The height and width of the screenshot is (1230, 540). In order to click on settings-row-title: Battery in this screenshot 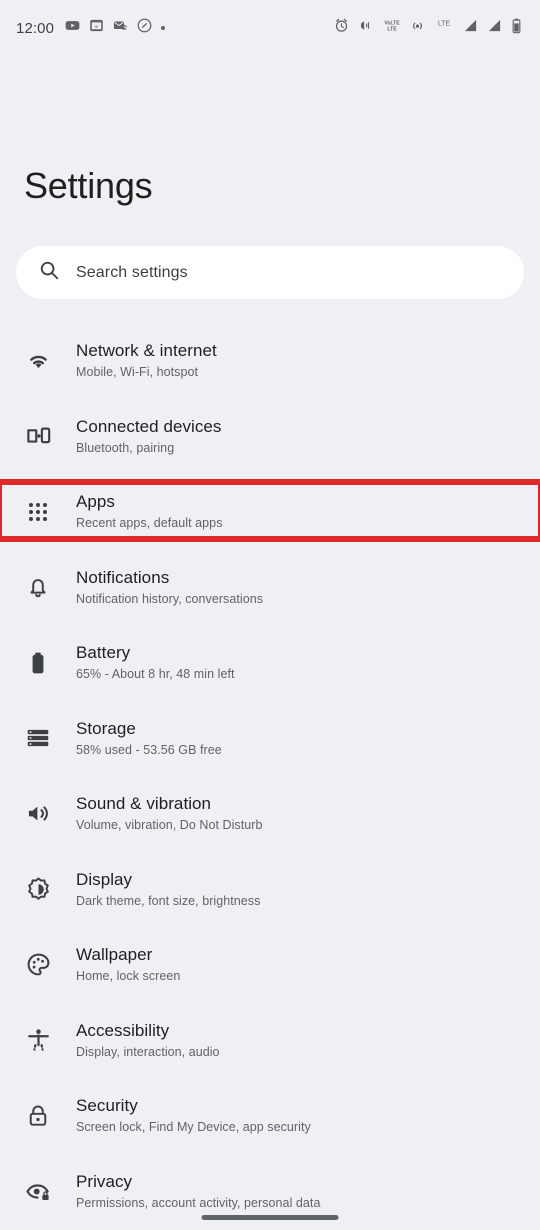, I will do `click(103, 653)`.